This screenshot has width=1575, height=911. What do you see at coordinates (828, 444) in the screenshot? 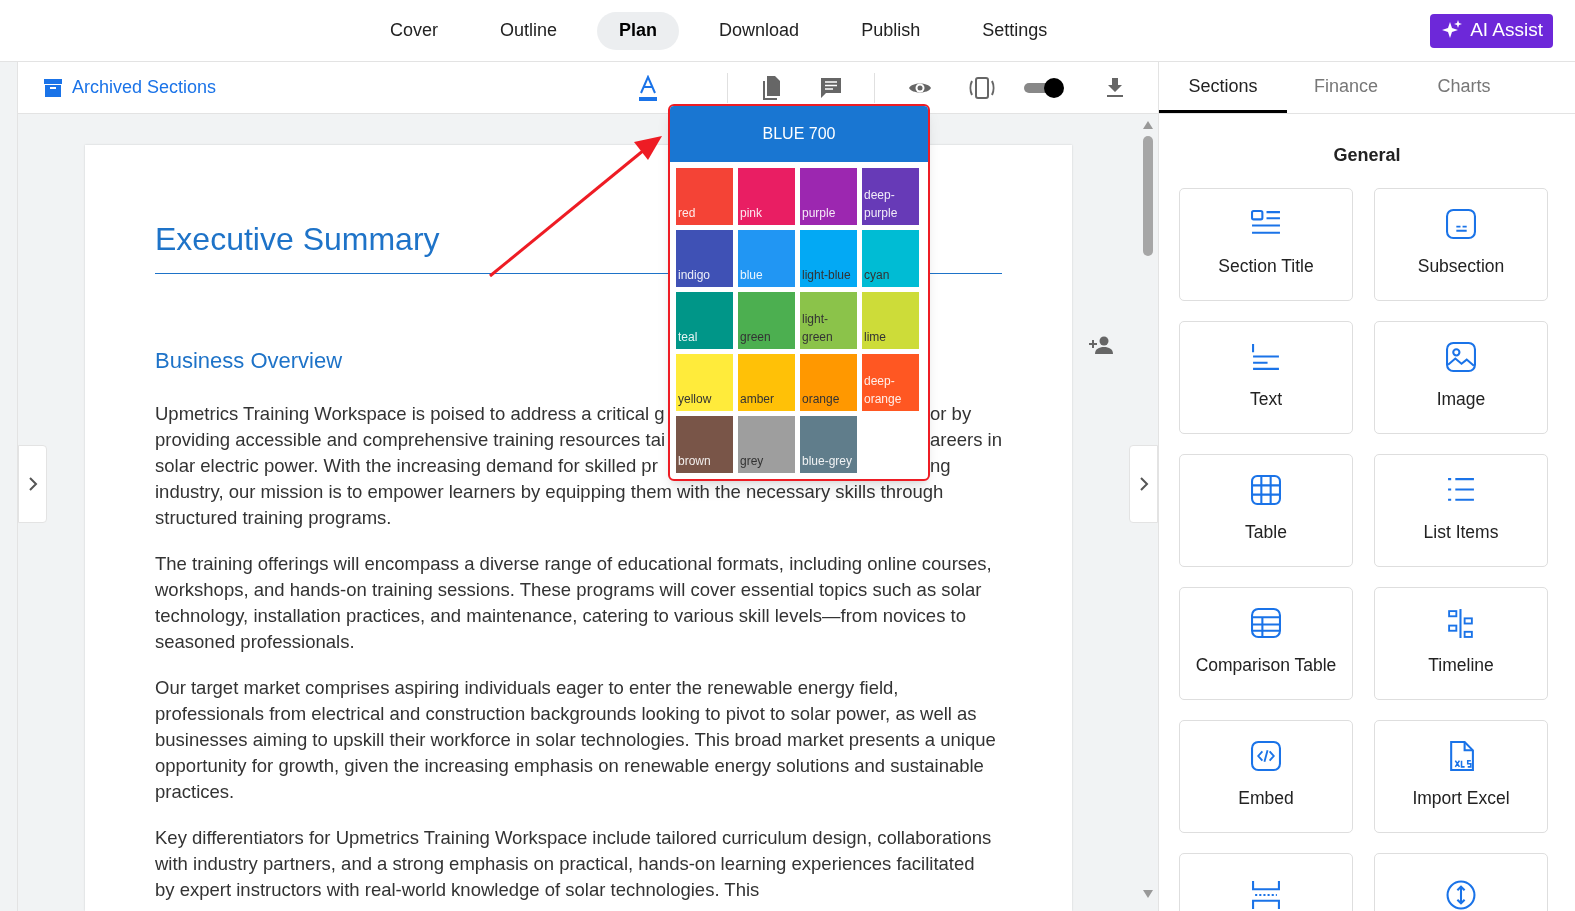
I see `color-swatch: blue-grey` at bounding box center [828, 444].